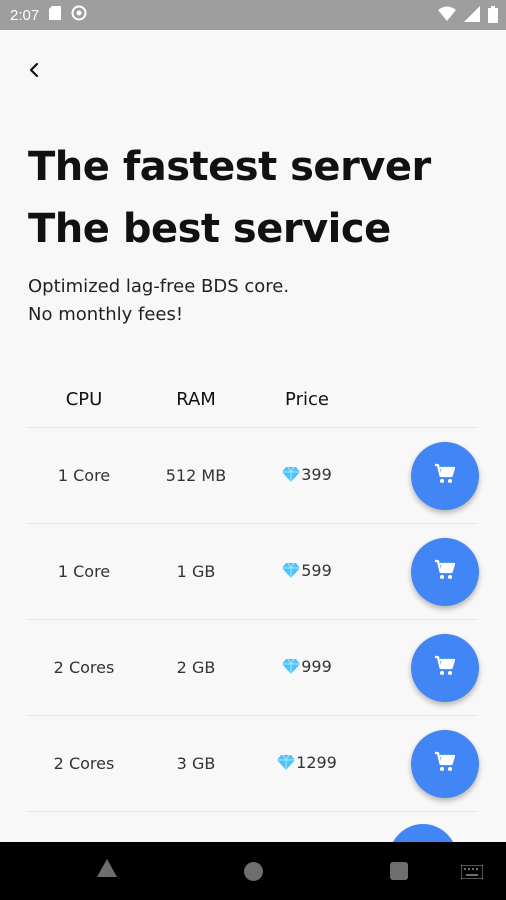 The image size is (506, 900). I want to click on price-cell: 599, so click(307, 571).